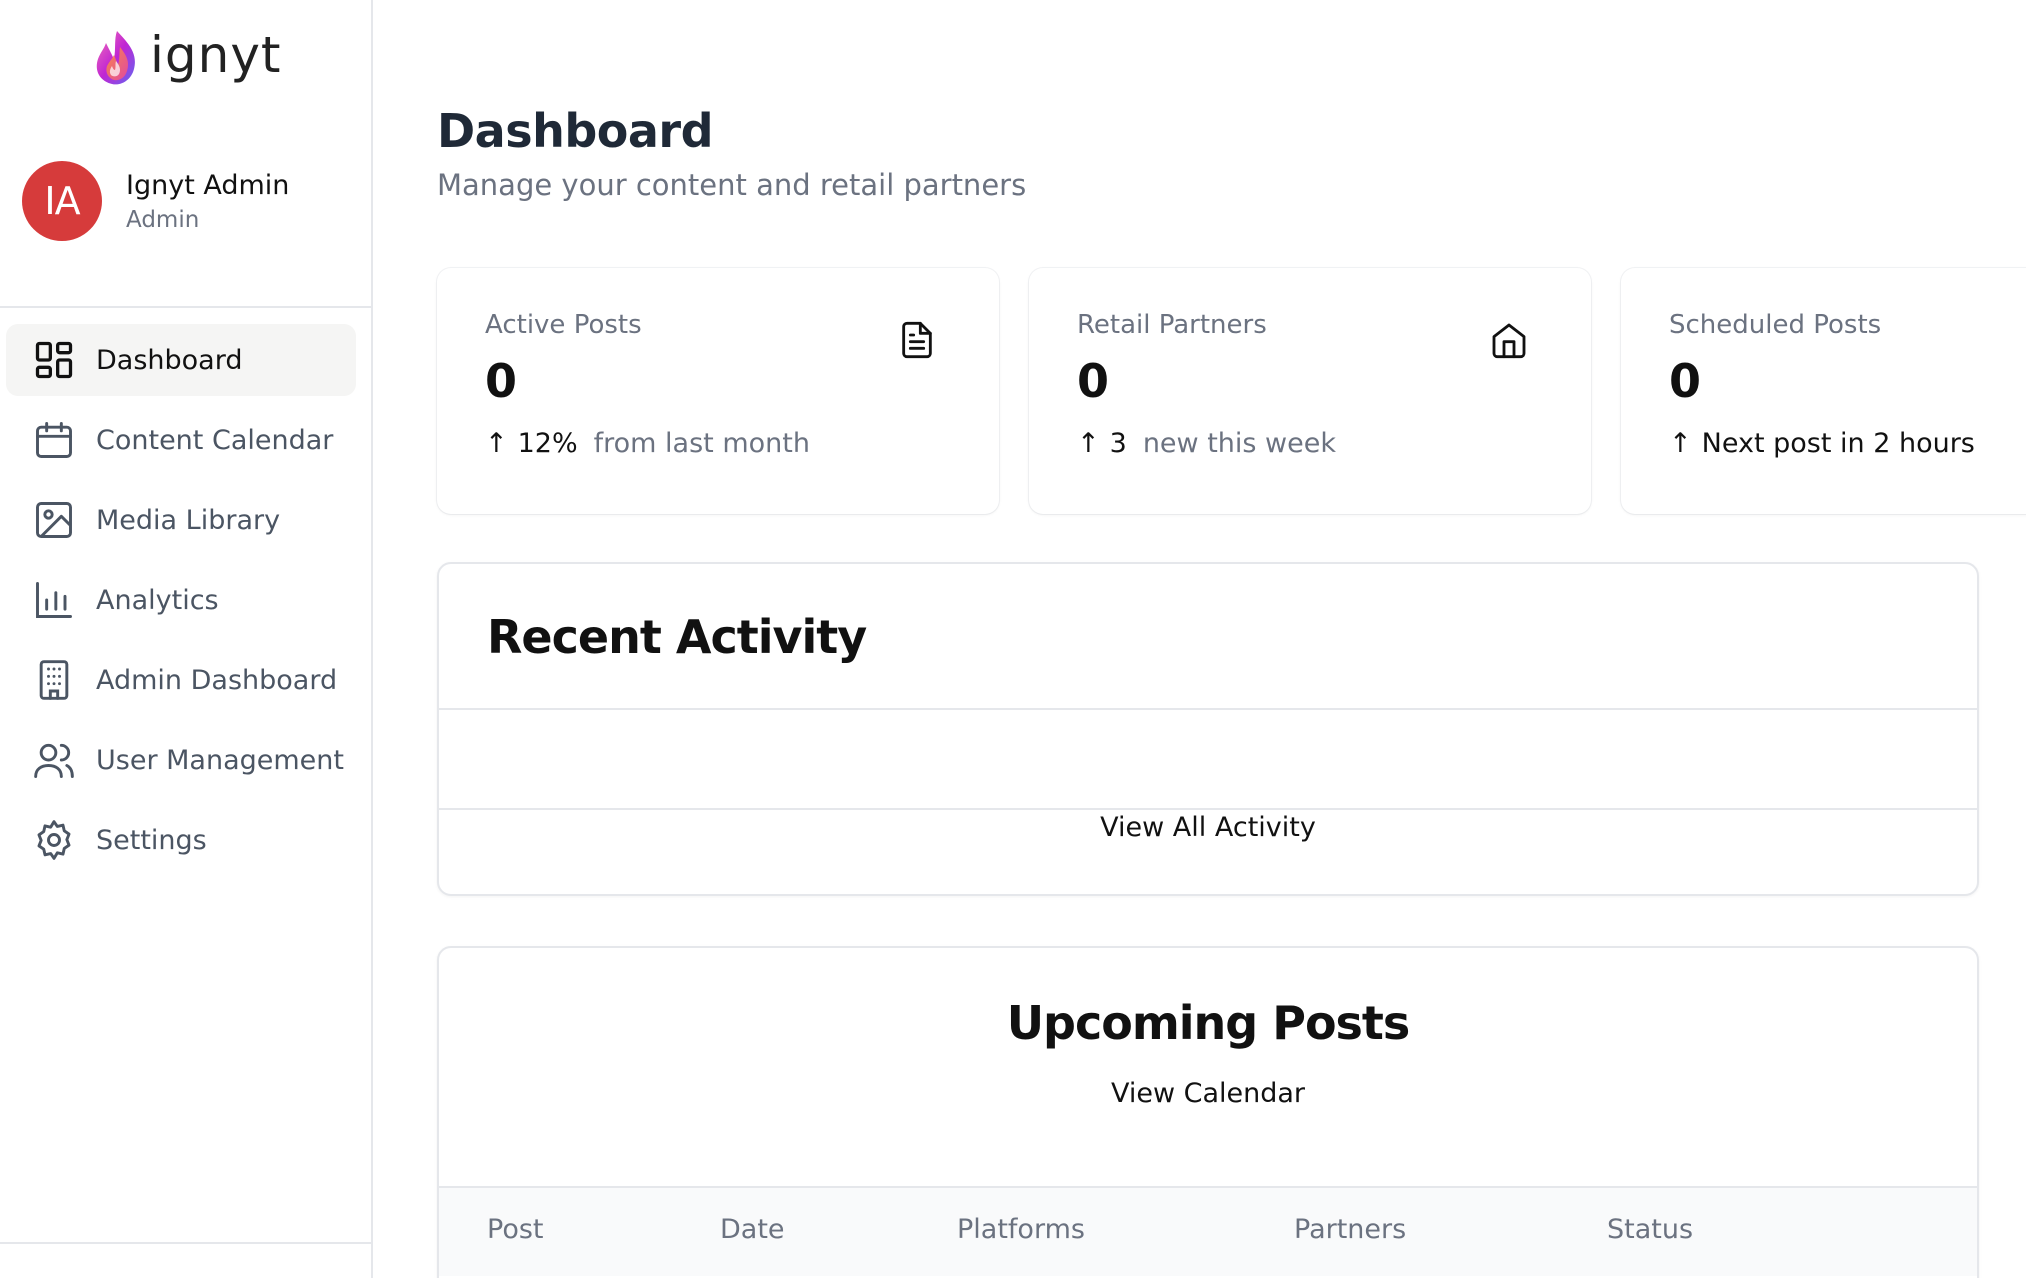  I want to click on upcoming-posts-title: Upcoming Posts, so click(1208, 1023).